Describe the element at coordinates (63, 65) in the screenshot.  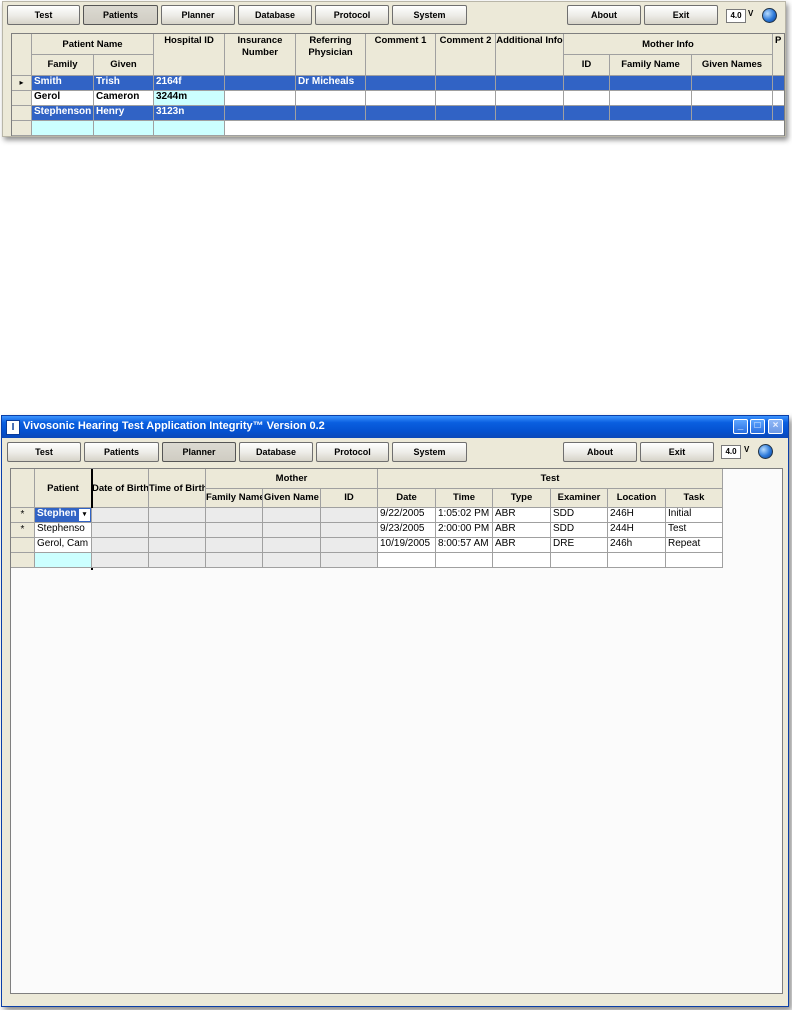
I see `family-column-header: Family` at that location.